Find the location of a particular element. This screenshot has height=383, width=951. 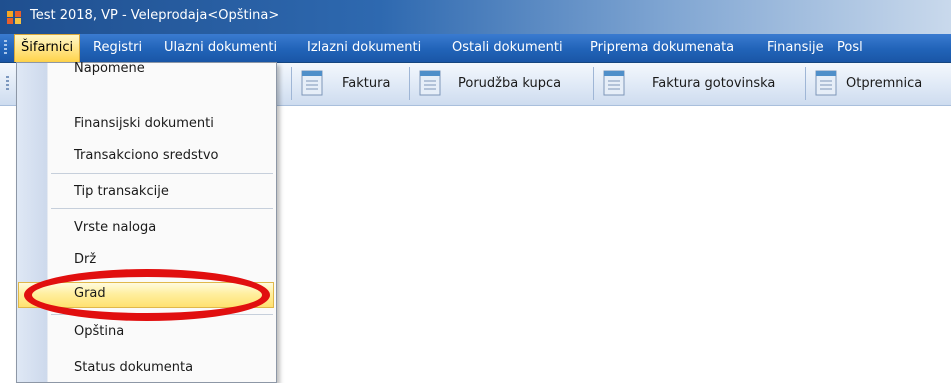

menu-item-transakciono-sredstvo: Transakciono sredstvo is located at coordinates (146, 157).